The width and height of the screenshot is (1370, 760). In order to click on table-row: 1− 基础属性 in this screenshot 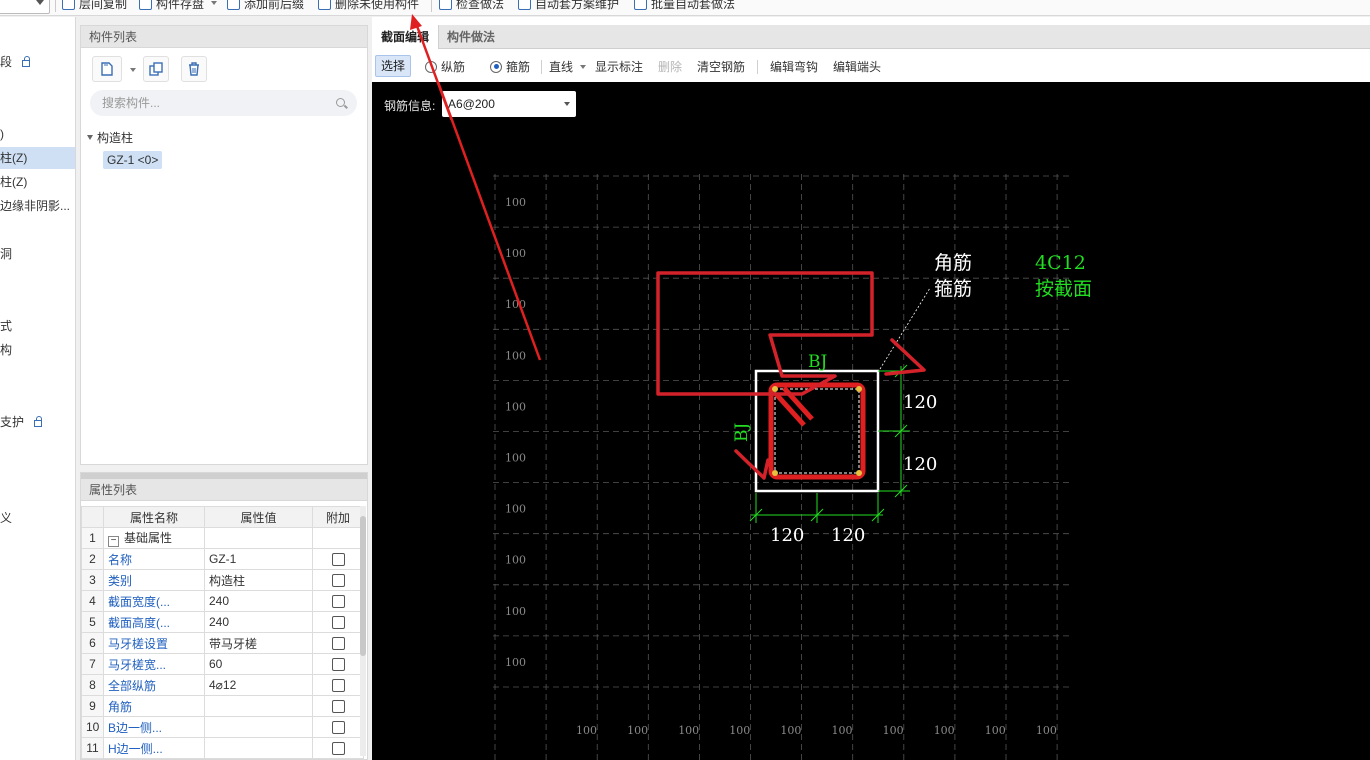, I will do `click(222, 538)`.